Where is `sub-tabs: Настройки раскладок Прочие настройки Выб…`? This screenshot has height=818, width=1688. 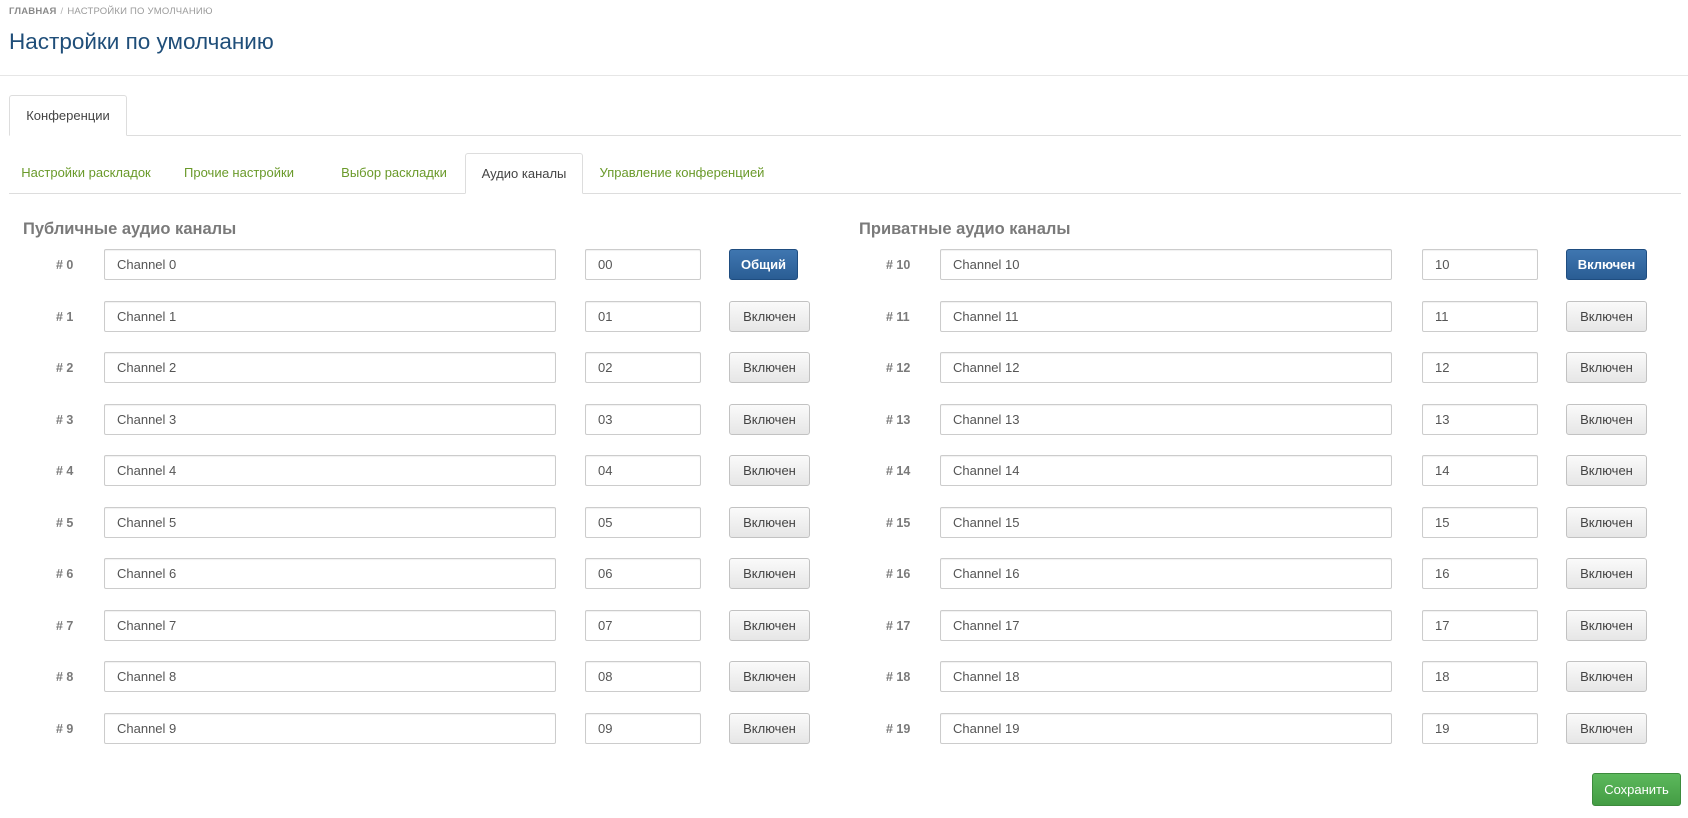
sub-tabs: Настройки раскладок Прочие настройки Выб… is located at coordinates (845, 173).